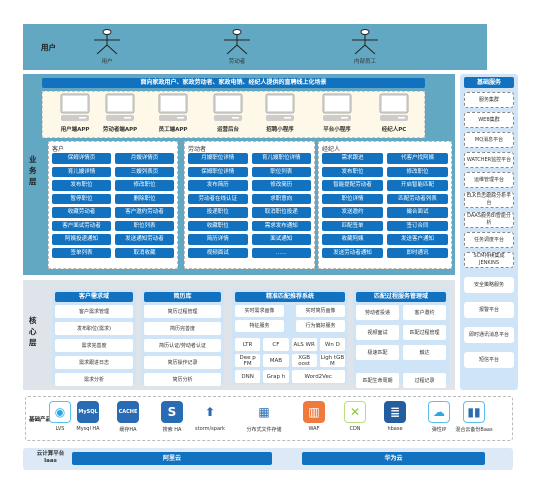  What do you see at coordinates (94, 297) in the screenshot?
I see `demand-title: 客户需求域` at bounding box center [94, 297].